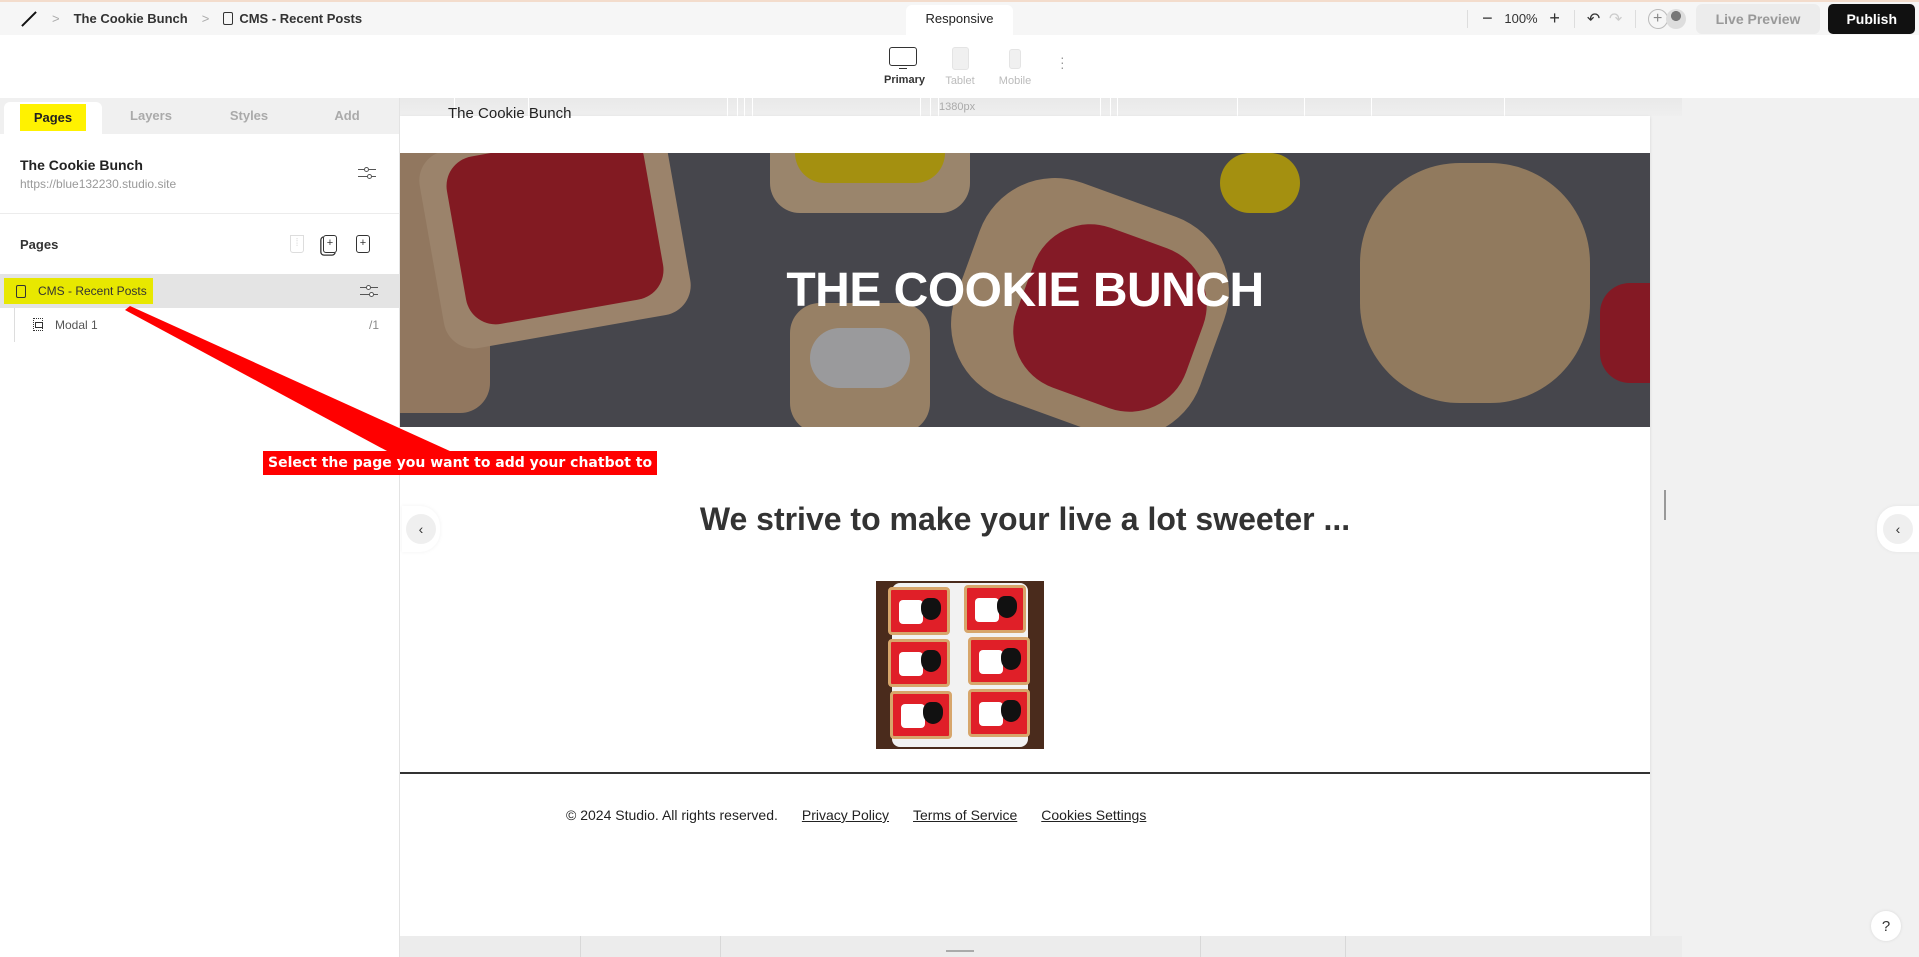  I want to click on panel-tabs: Pages Layers Styles Add, so click(199, 116).